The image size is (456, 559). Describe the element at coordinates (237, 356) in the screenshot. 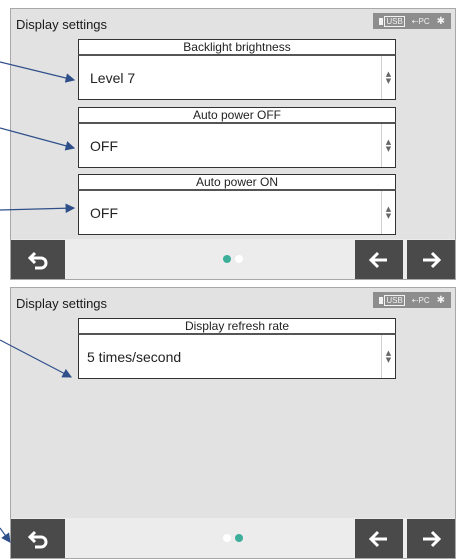

I see `display-refresh-rate-select: 5 times/second ▲ ▼` at that location.